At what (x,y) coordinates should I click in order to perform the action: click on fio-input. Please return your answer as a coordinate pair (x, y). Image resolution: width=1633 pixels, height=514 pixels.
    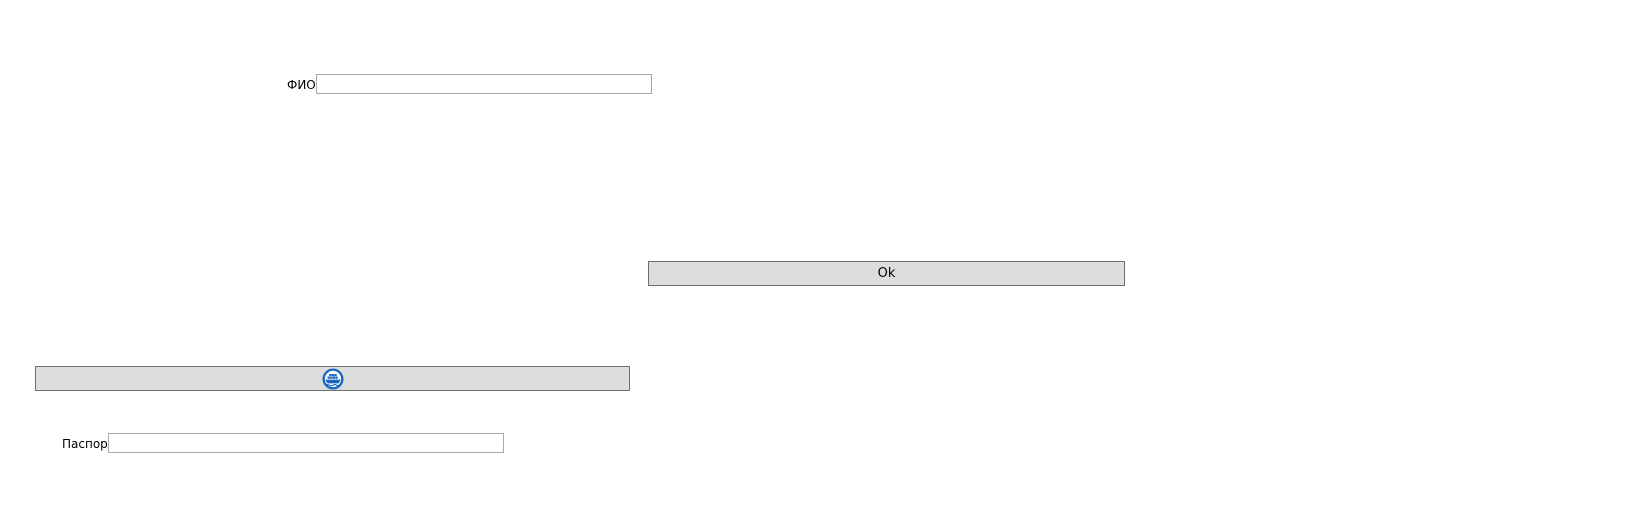
    Looking at the image, I should click on (484, 84).